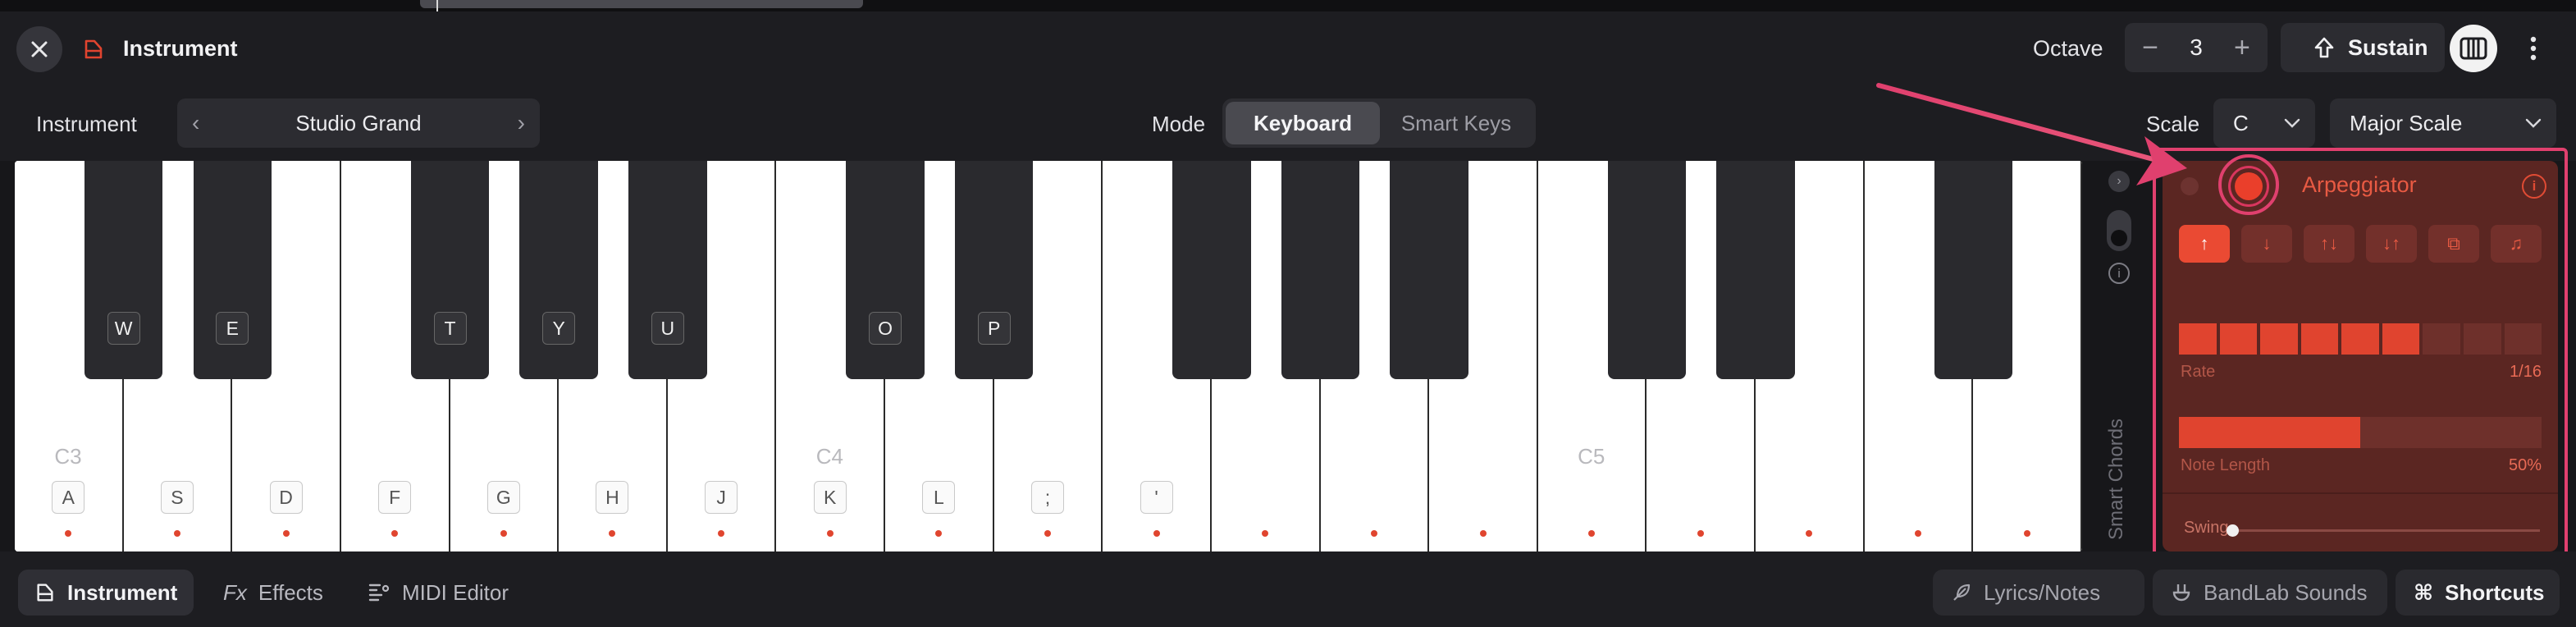 The height and width of the screenshot is (627, 2576). What do you see at coordinates (450, 270) in the screenshot?
I see `black-key: T` at bounding box center [450, 270].